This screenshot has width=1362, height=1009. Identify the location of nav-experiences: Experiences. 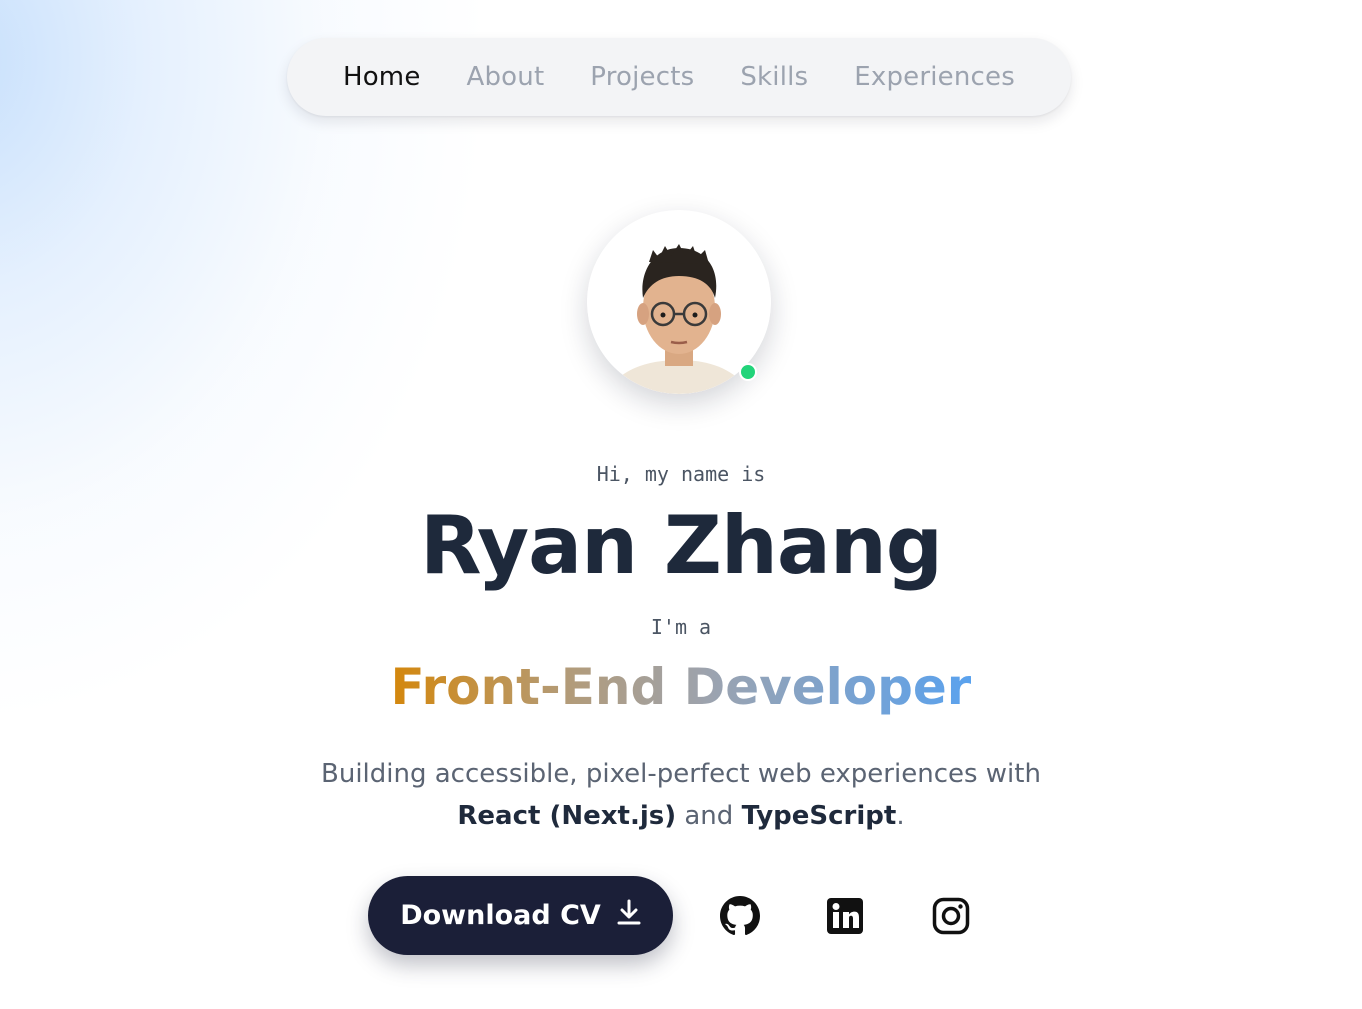
(934, 77).